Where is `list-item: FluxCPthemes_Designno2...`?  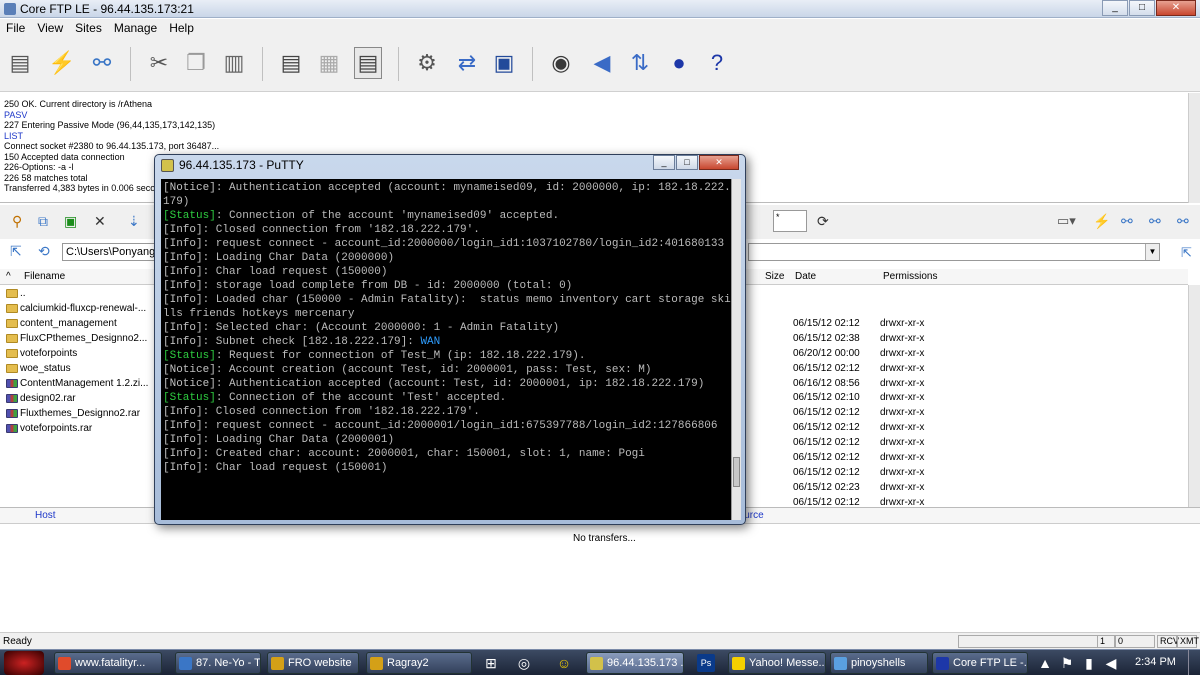 list-item: FluxCPthemes_Designno2... is located at coordinates (80, 338).